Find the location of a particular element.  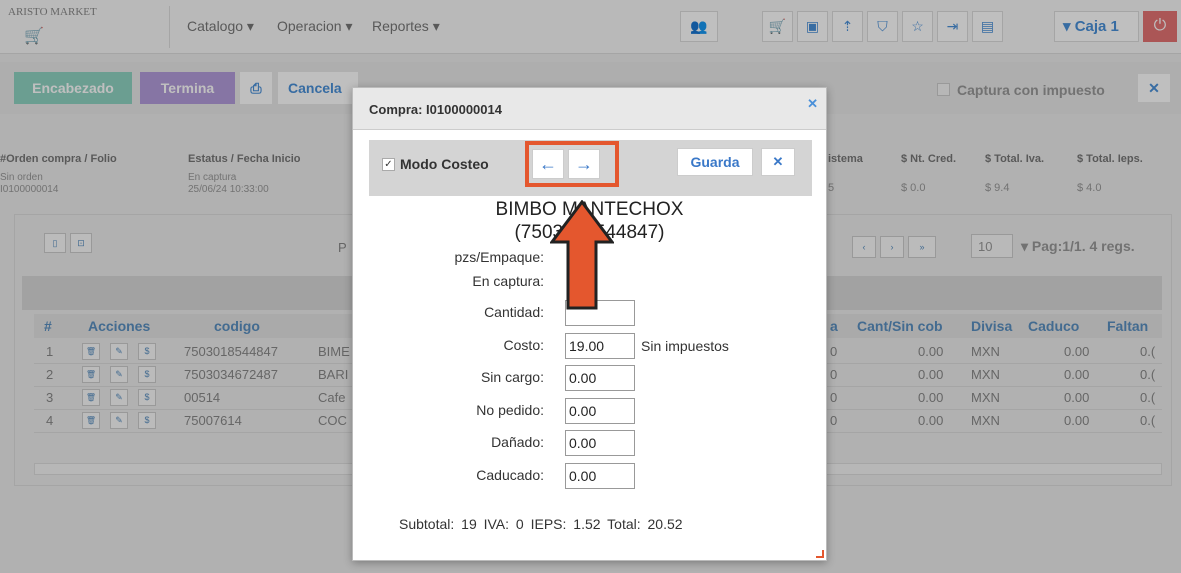

dialog-close-icon: ✕ is located at coordinates (812, 104).